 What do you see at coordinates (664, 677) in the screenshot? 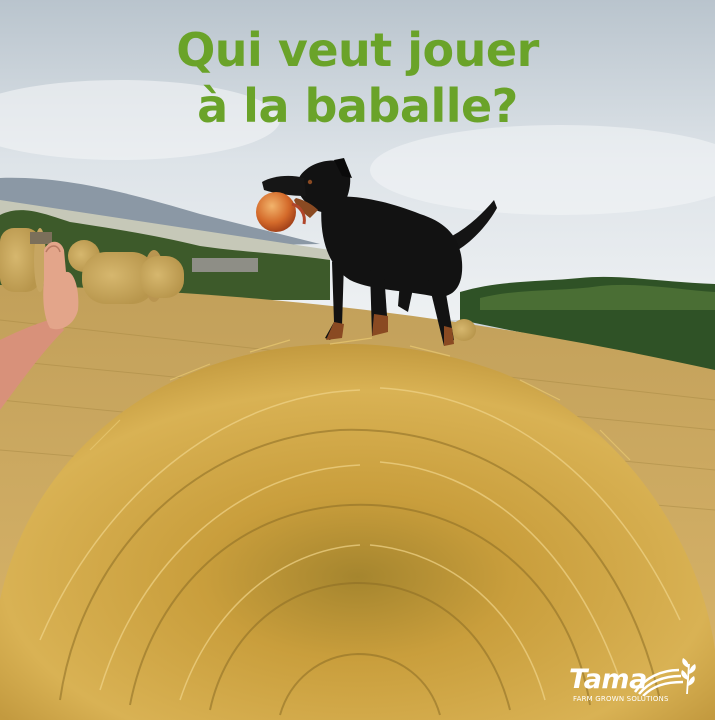
I see `tama-logo-mark-icon` at bounding box center [664, 677].